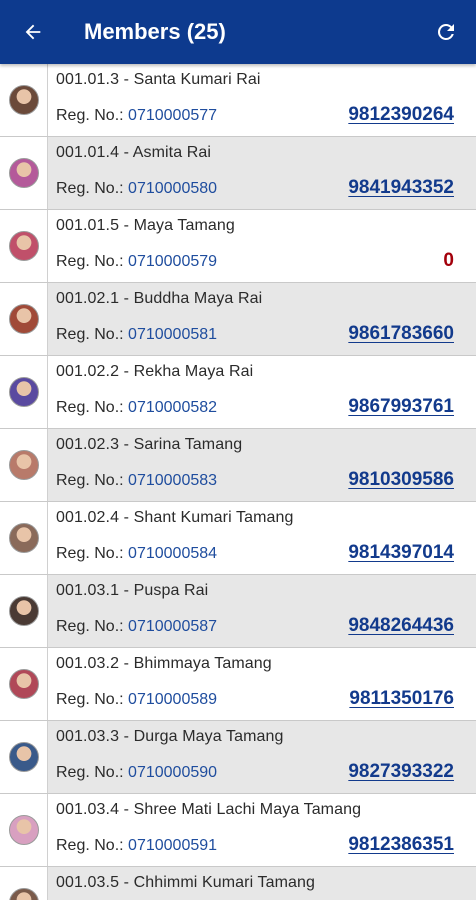 The height and width of the screenshot is (900, 476). What do you see at coordinates (173, 261) in the screenshot?
I see `reg-number: 0710000579` at bounding box center [173, 261].